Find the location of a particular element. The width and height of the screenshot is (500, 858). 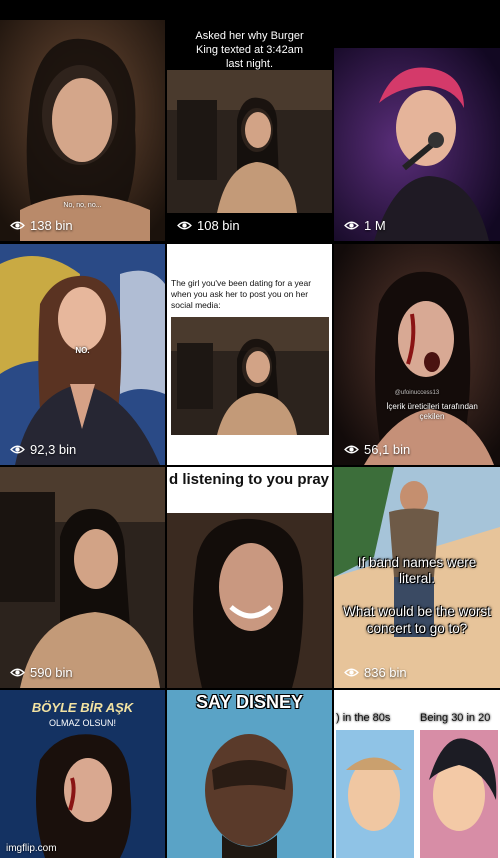

tile-3-image is located at coordinates (417, 144).